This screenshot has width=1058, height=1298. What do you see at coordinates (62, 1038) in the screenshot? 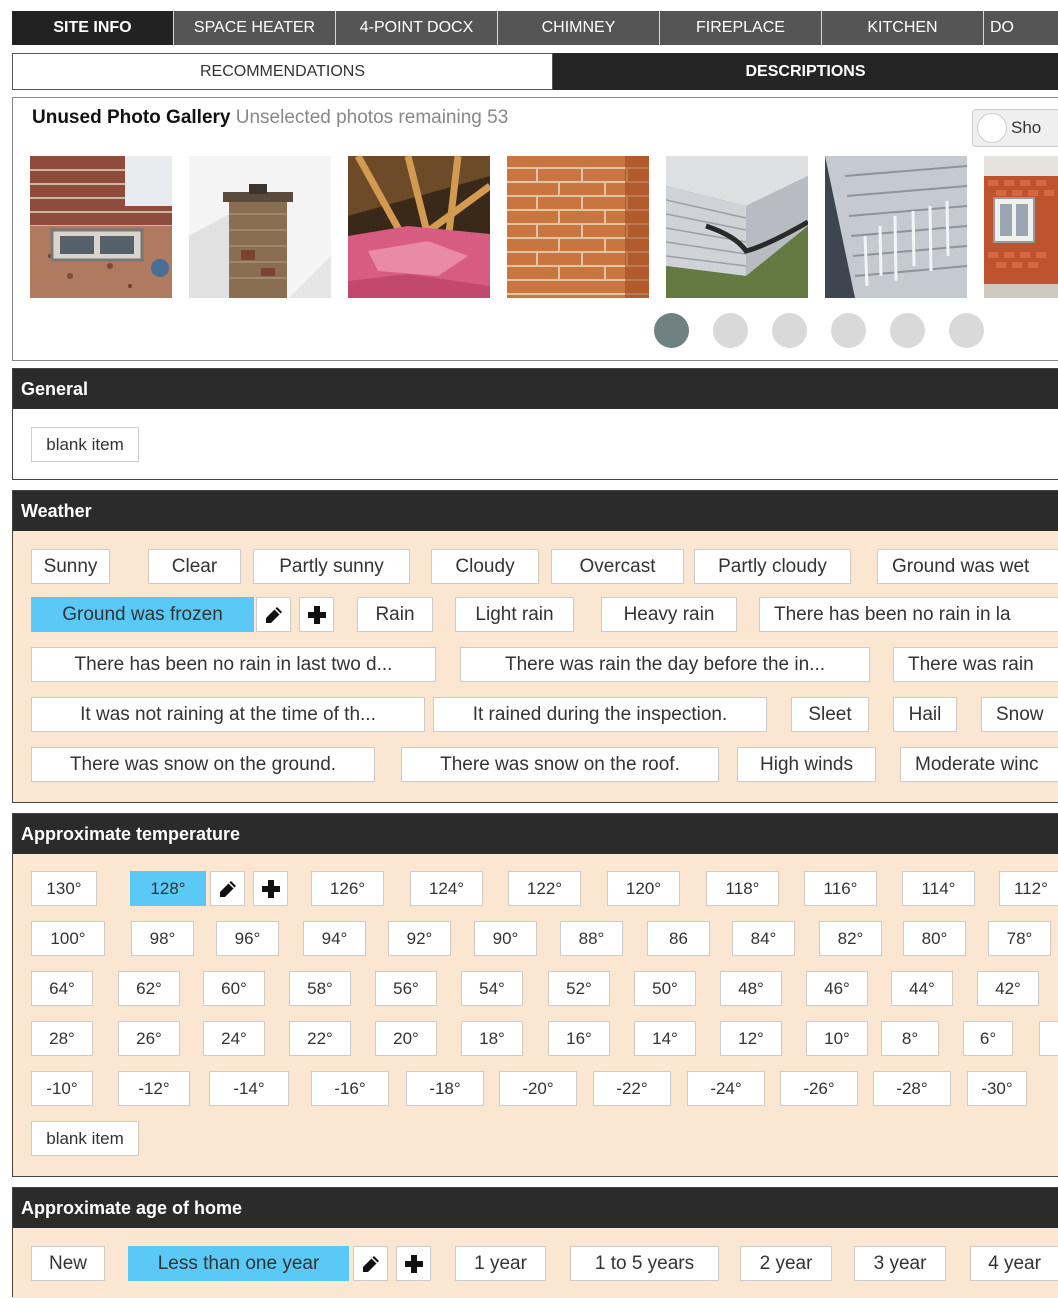
I see `option-chip: 28°` at bounding box center [62, 1038].